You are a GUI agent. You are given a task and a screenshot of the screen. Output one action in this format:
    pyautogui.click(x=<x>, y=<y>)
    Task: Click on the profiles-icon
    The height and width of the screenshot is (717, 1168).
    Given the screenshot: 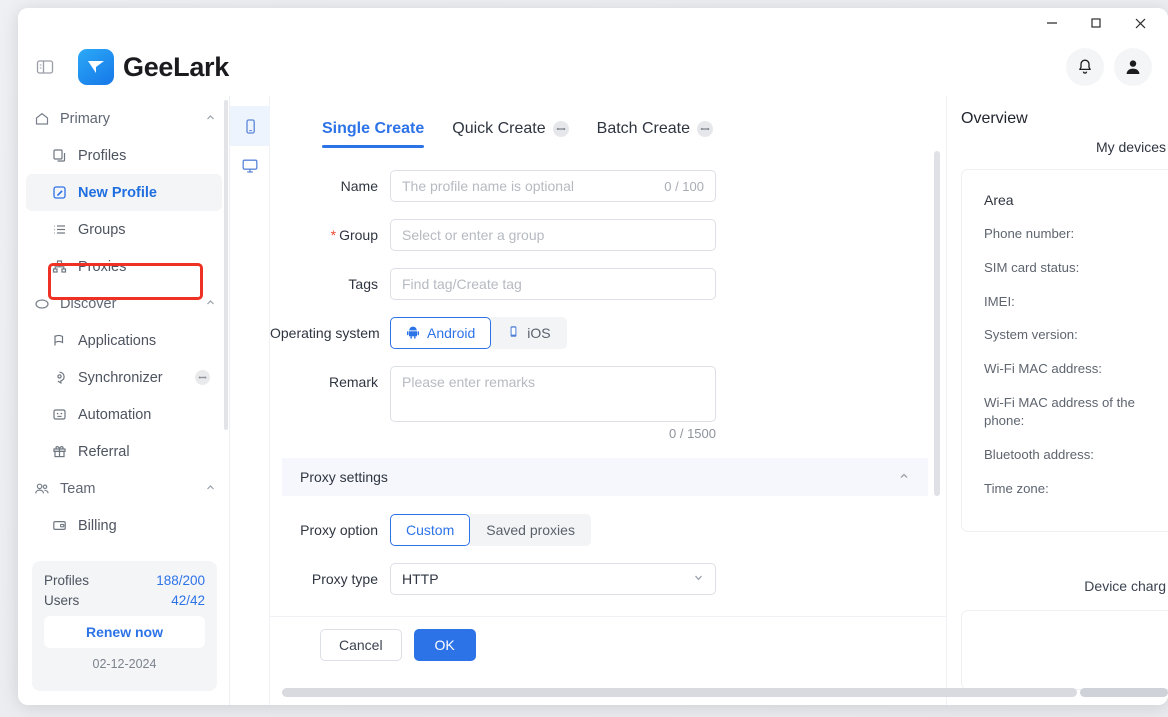 What is the action you would take?
    pyautogui.click(x=64, y=155)
    